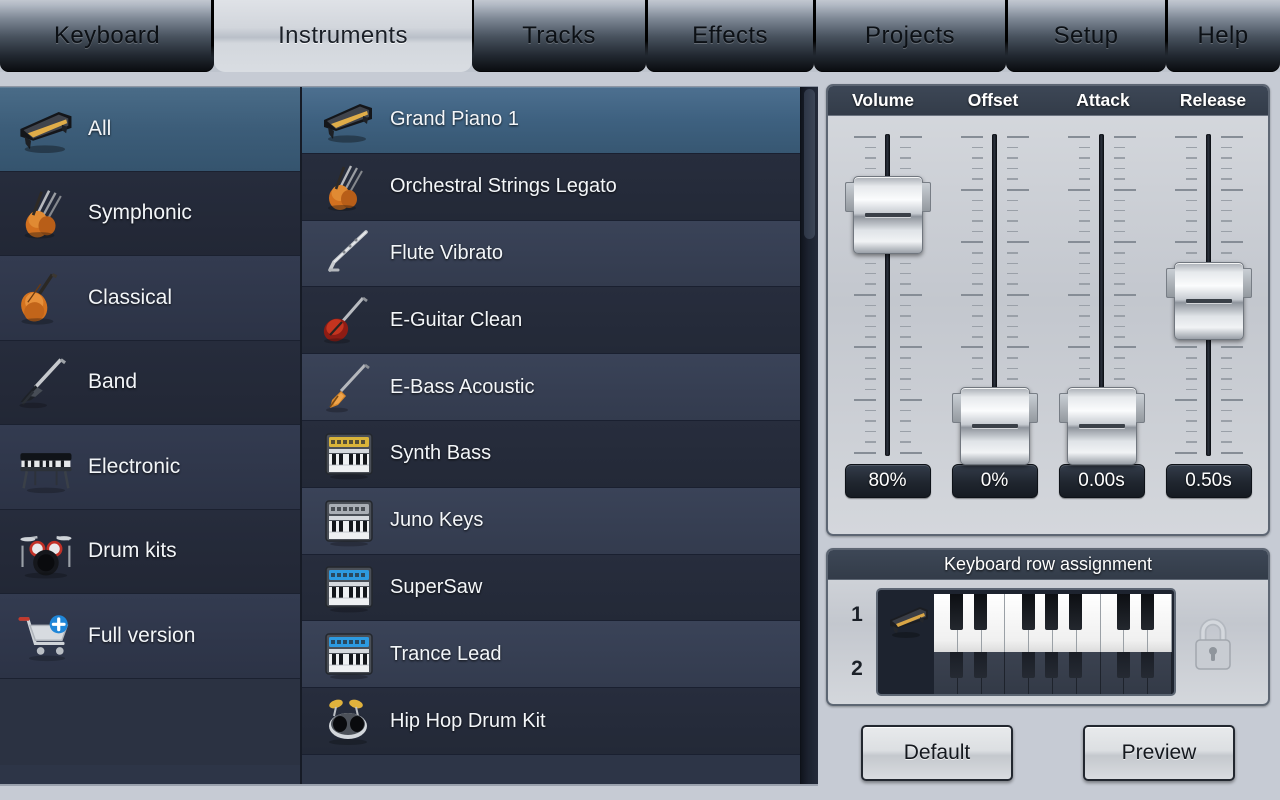 The width and height of the screenshot is (1280, 800). Describe the element at coordinates (995, 298) in the screenshot. I see `slider-track-offset` at that location.